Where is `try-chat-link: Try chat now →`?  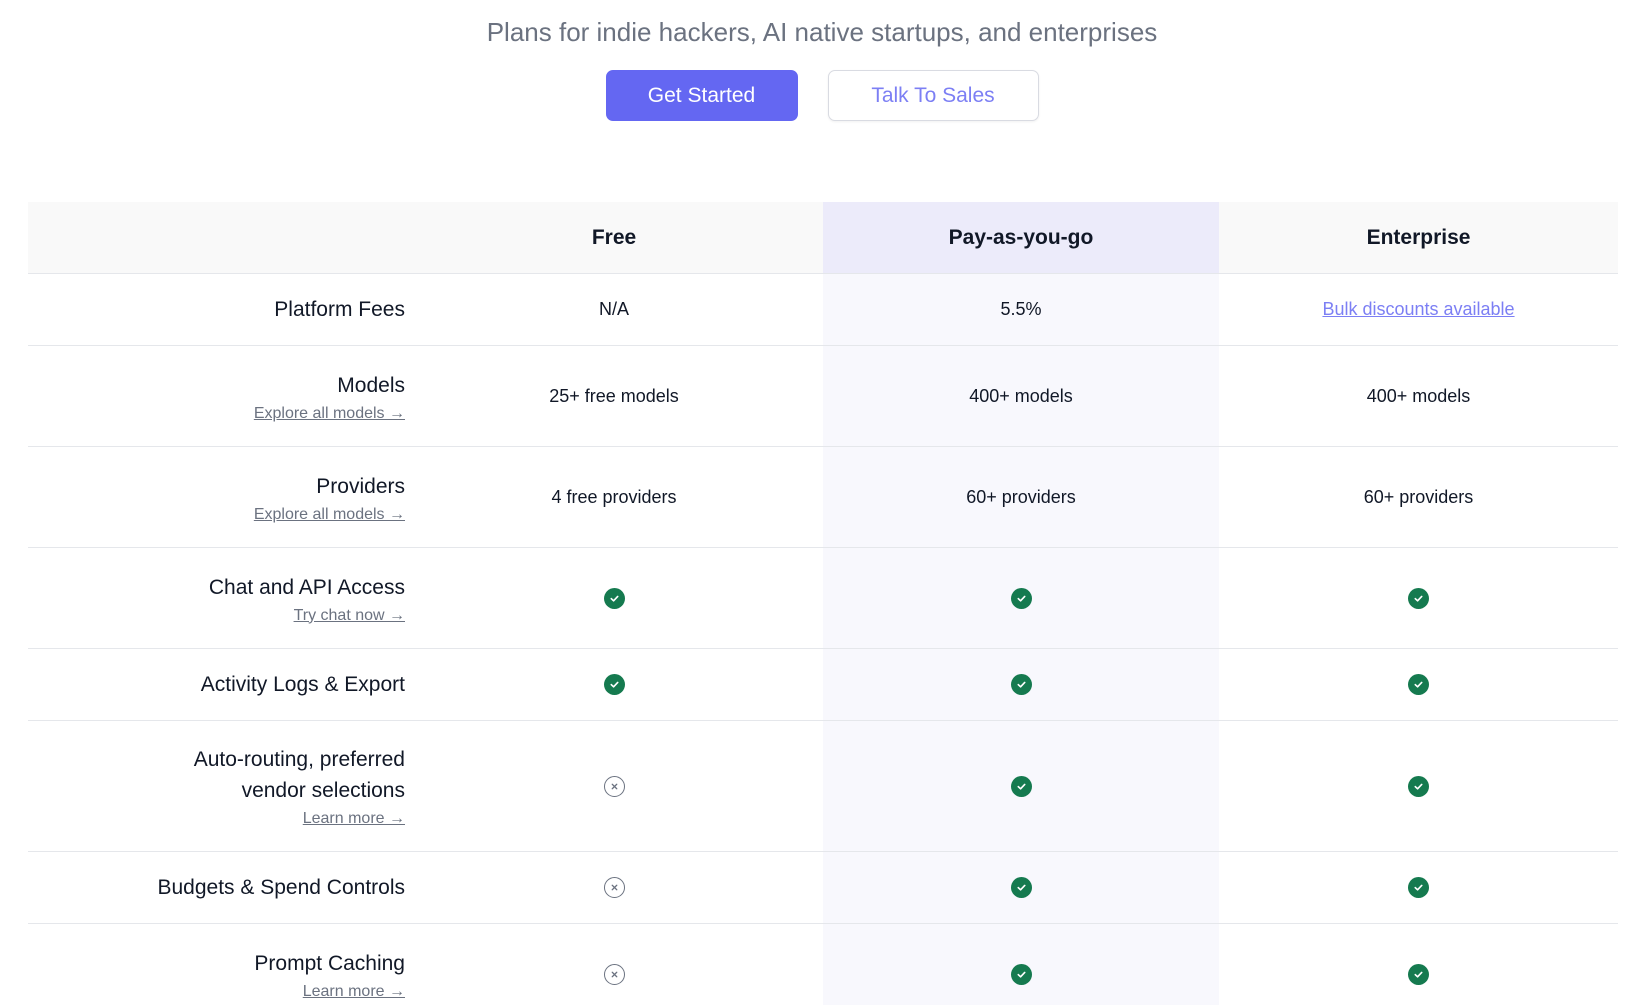 try-chat-link: Try chat now → is located at coordinates (349, 616).